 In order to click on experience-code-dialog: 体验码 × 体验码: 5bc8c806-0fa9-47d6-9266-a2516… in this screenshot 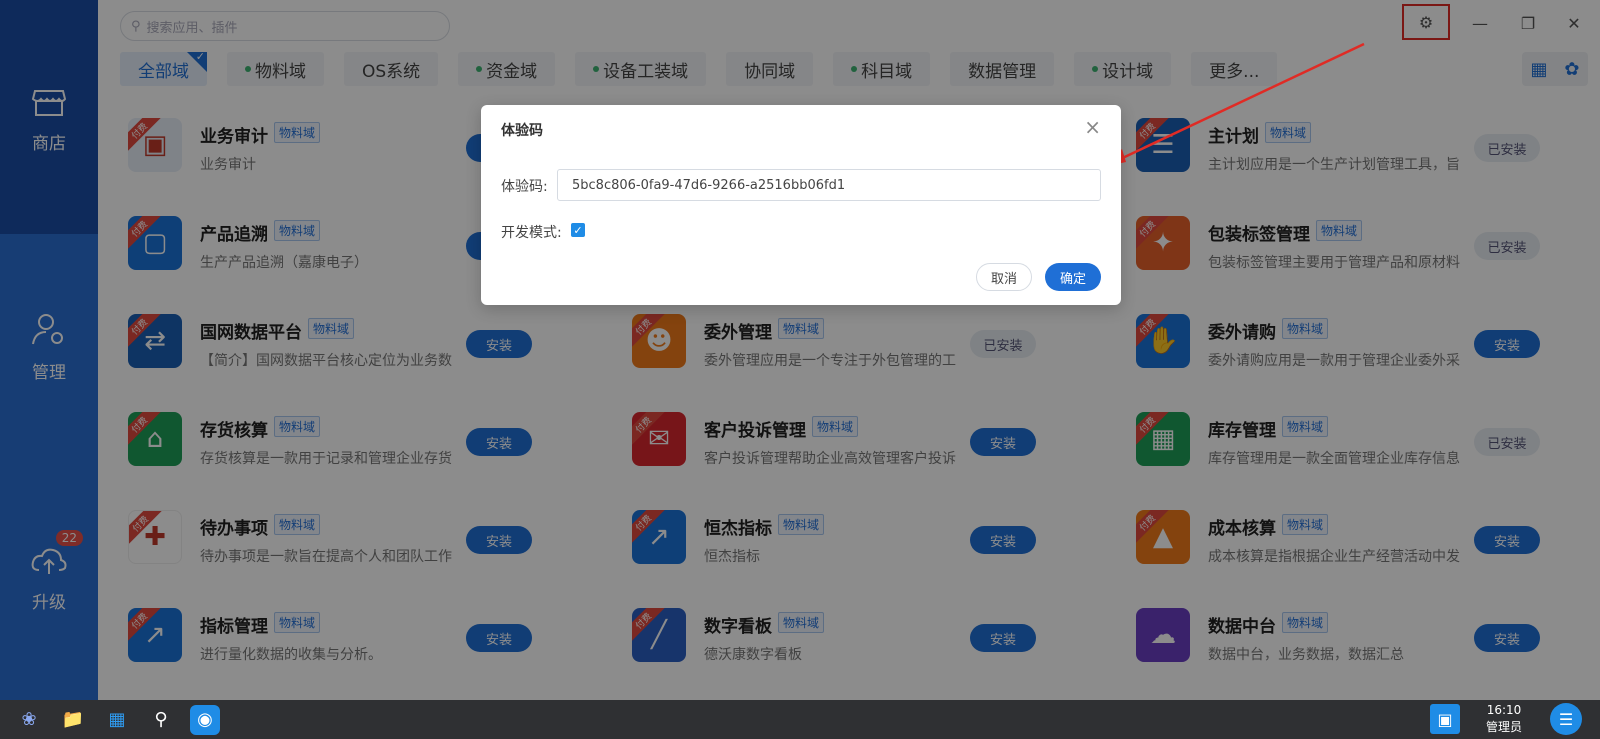, I will do `click(801, 205)`.